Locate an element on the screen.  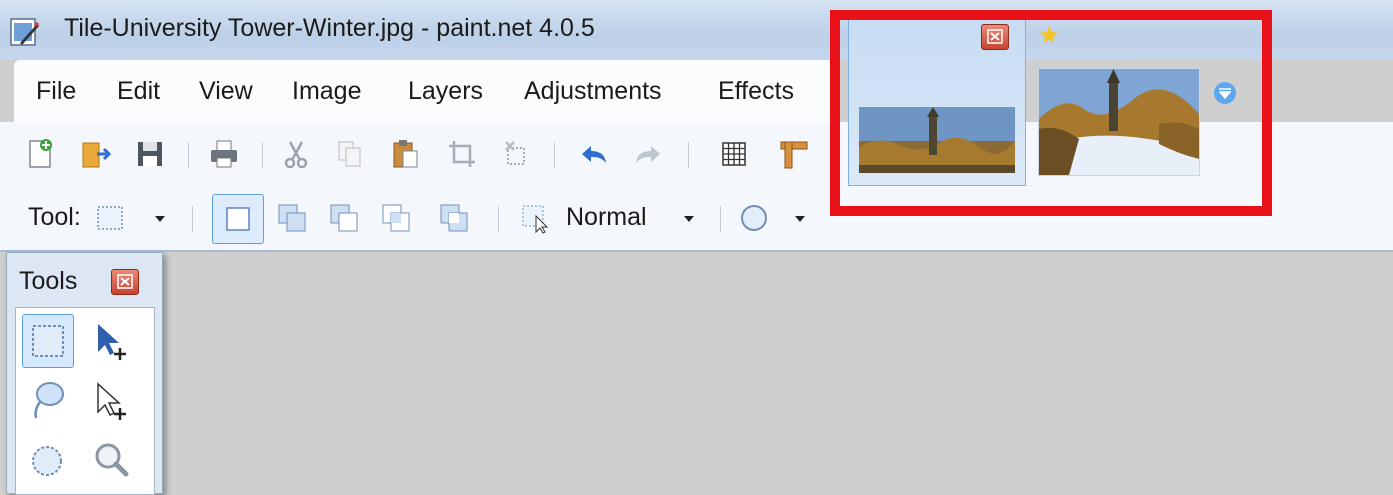
move-selection-icon is located at coordinates (112, 342).